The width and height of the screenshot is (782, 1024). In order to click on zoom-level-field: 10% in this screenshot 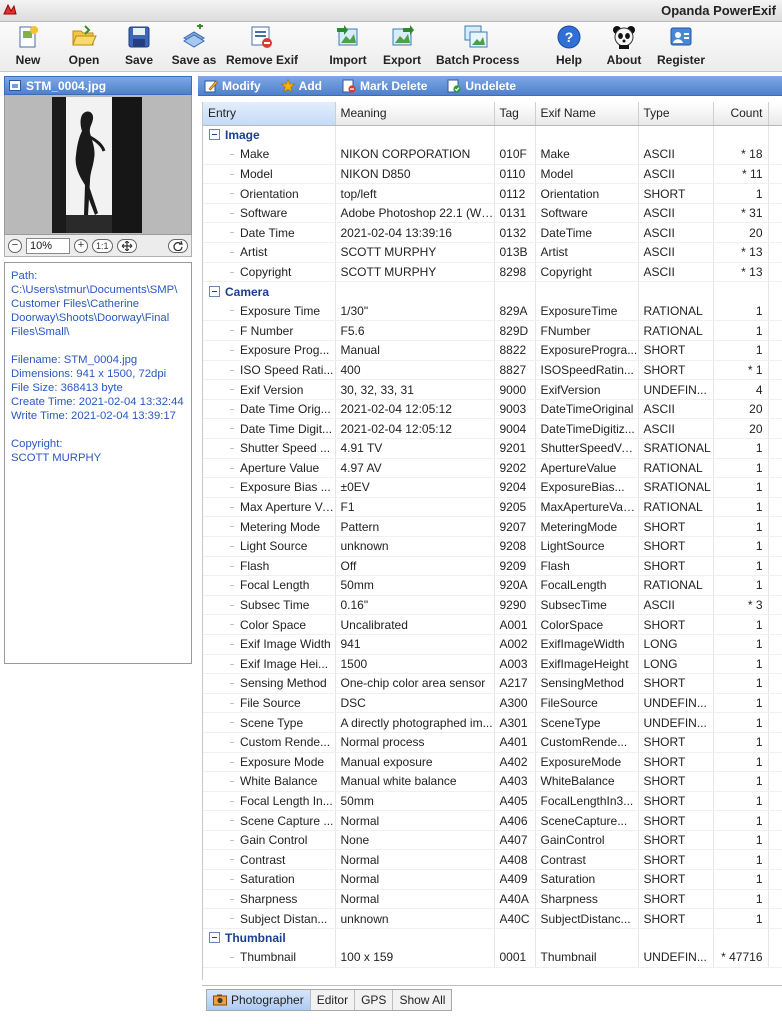, I will do `click(48, 245)`.